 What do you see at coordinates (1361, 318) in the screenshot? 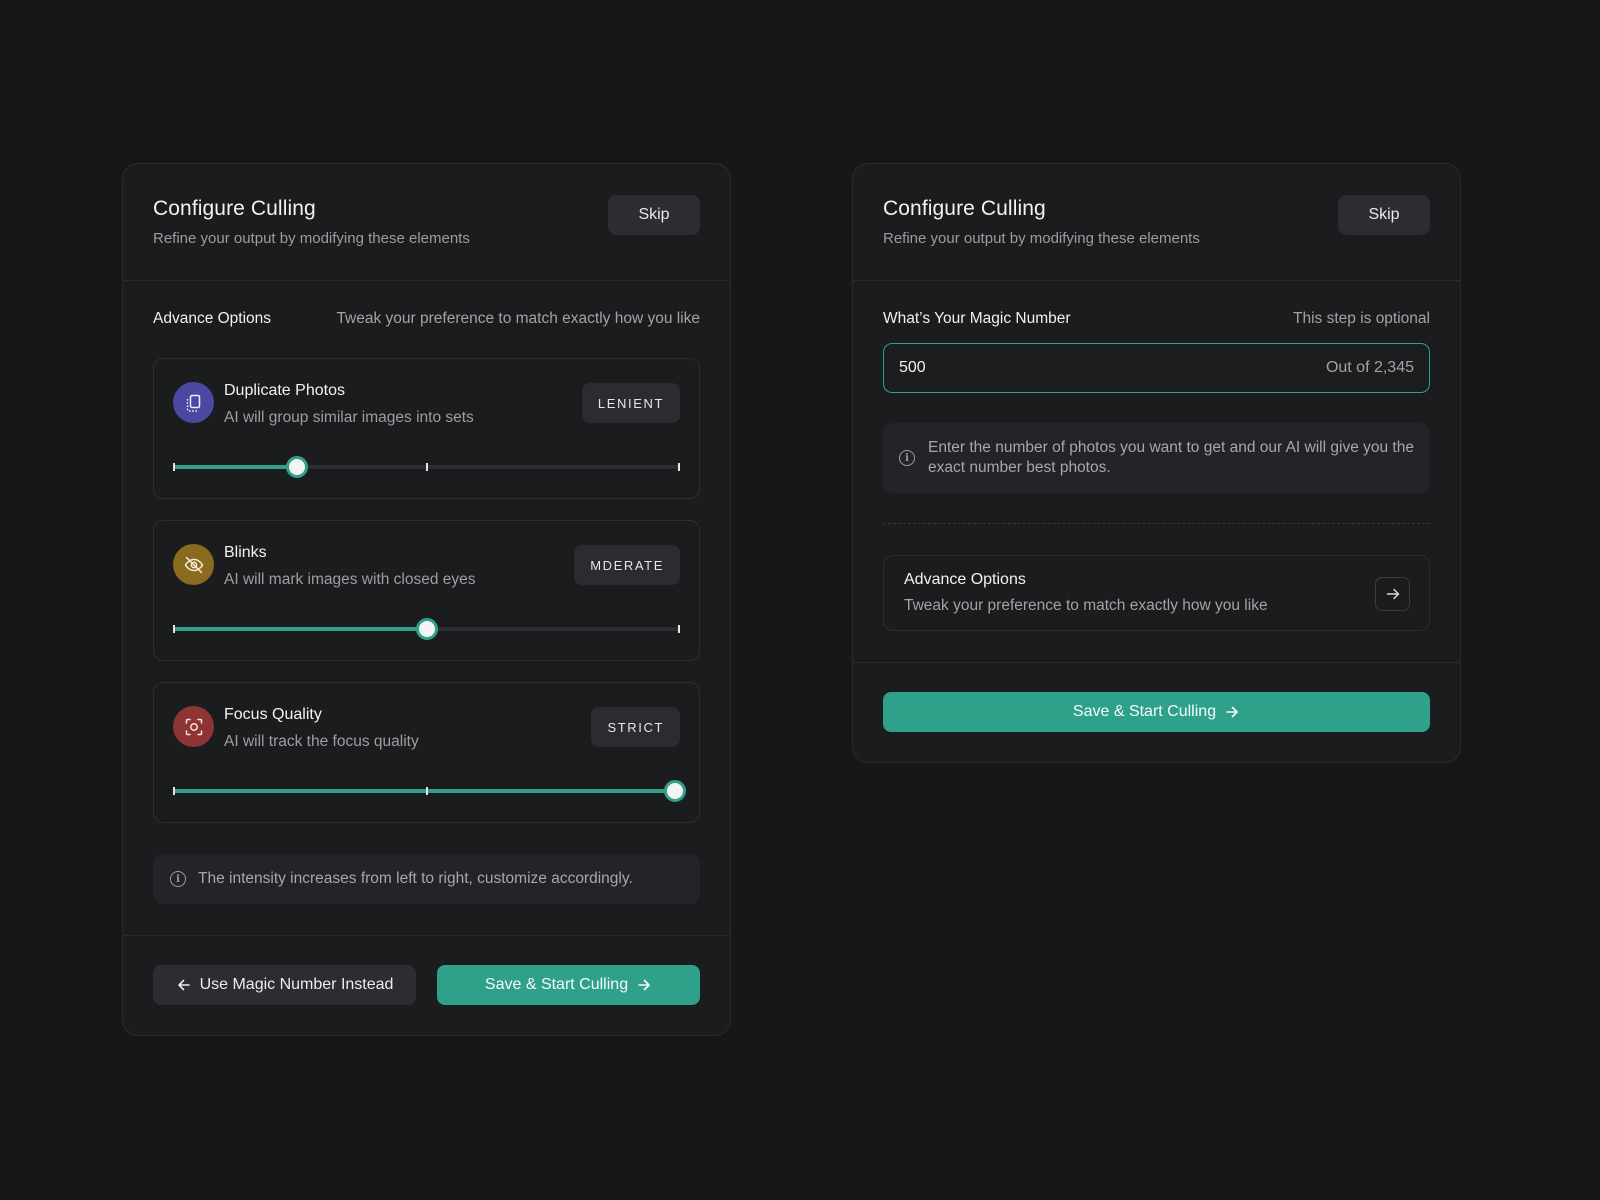
I see `optional-hint: This step is optional` at bounding box center [1361, 318].